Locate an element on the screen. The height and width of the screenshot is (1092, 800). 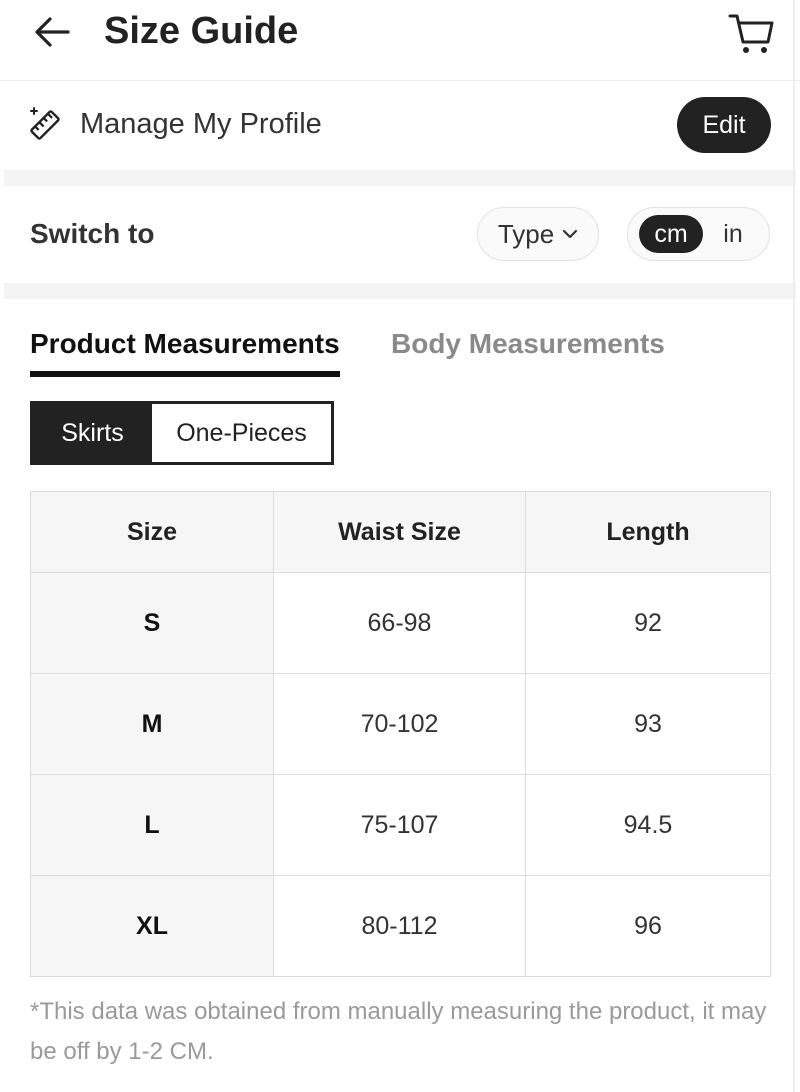
length-cell: 94.5 is located at coordinates (648, 825).